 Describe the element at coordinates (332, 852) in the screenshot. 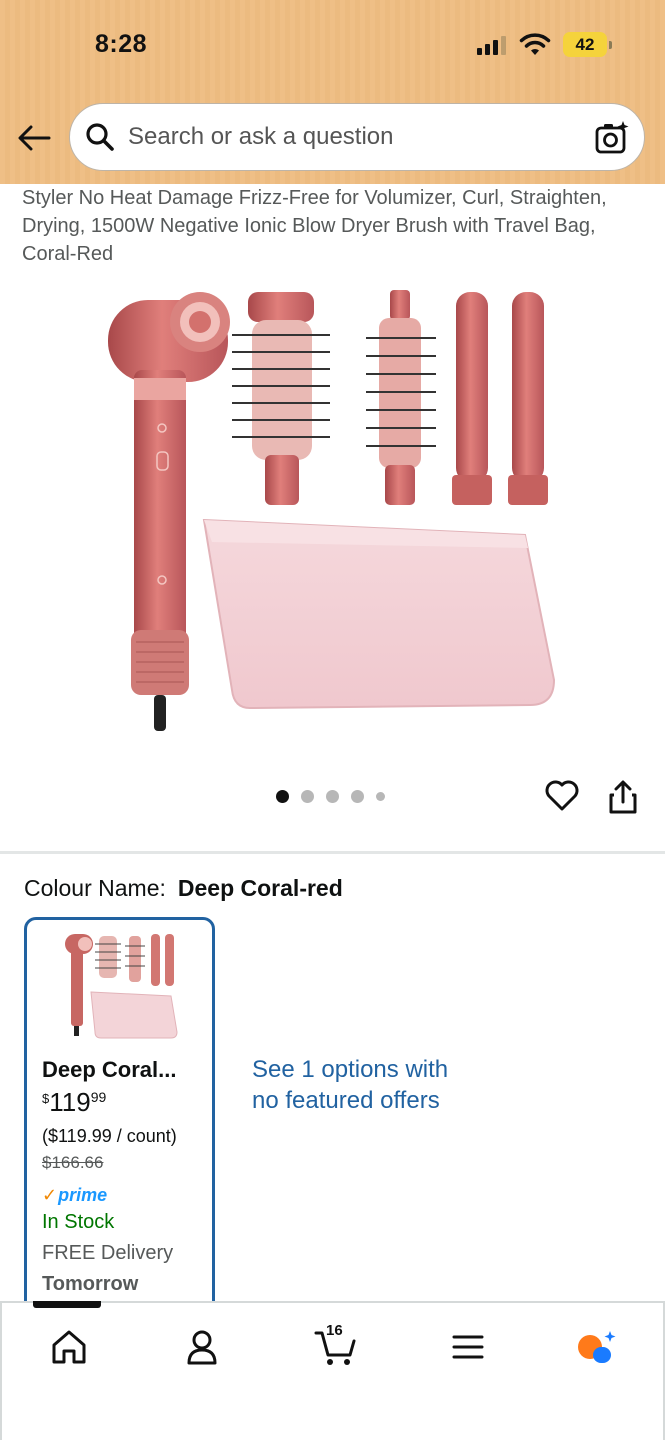

I see `section-divider` at that location.